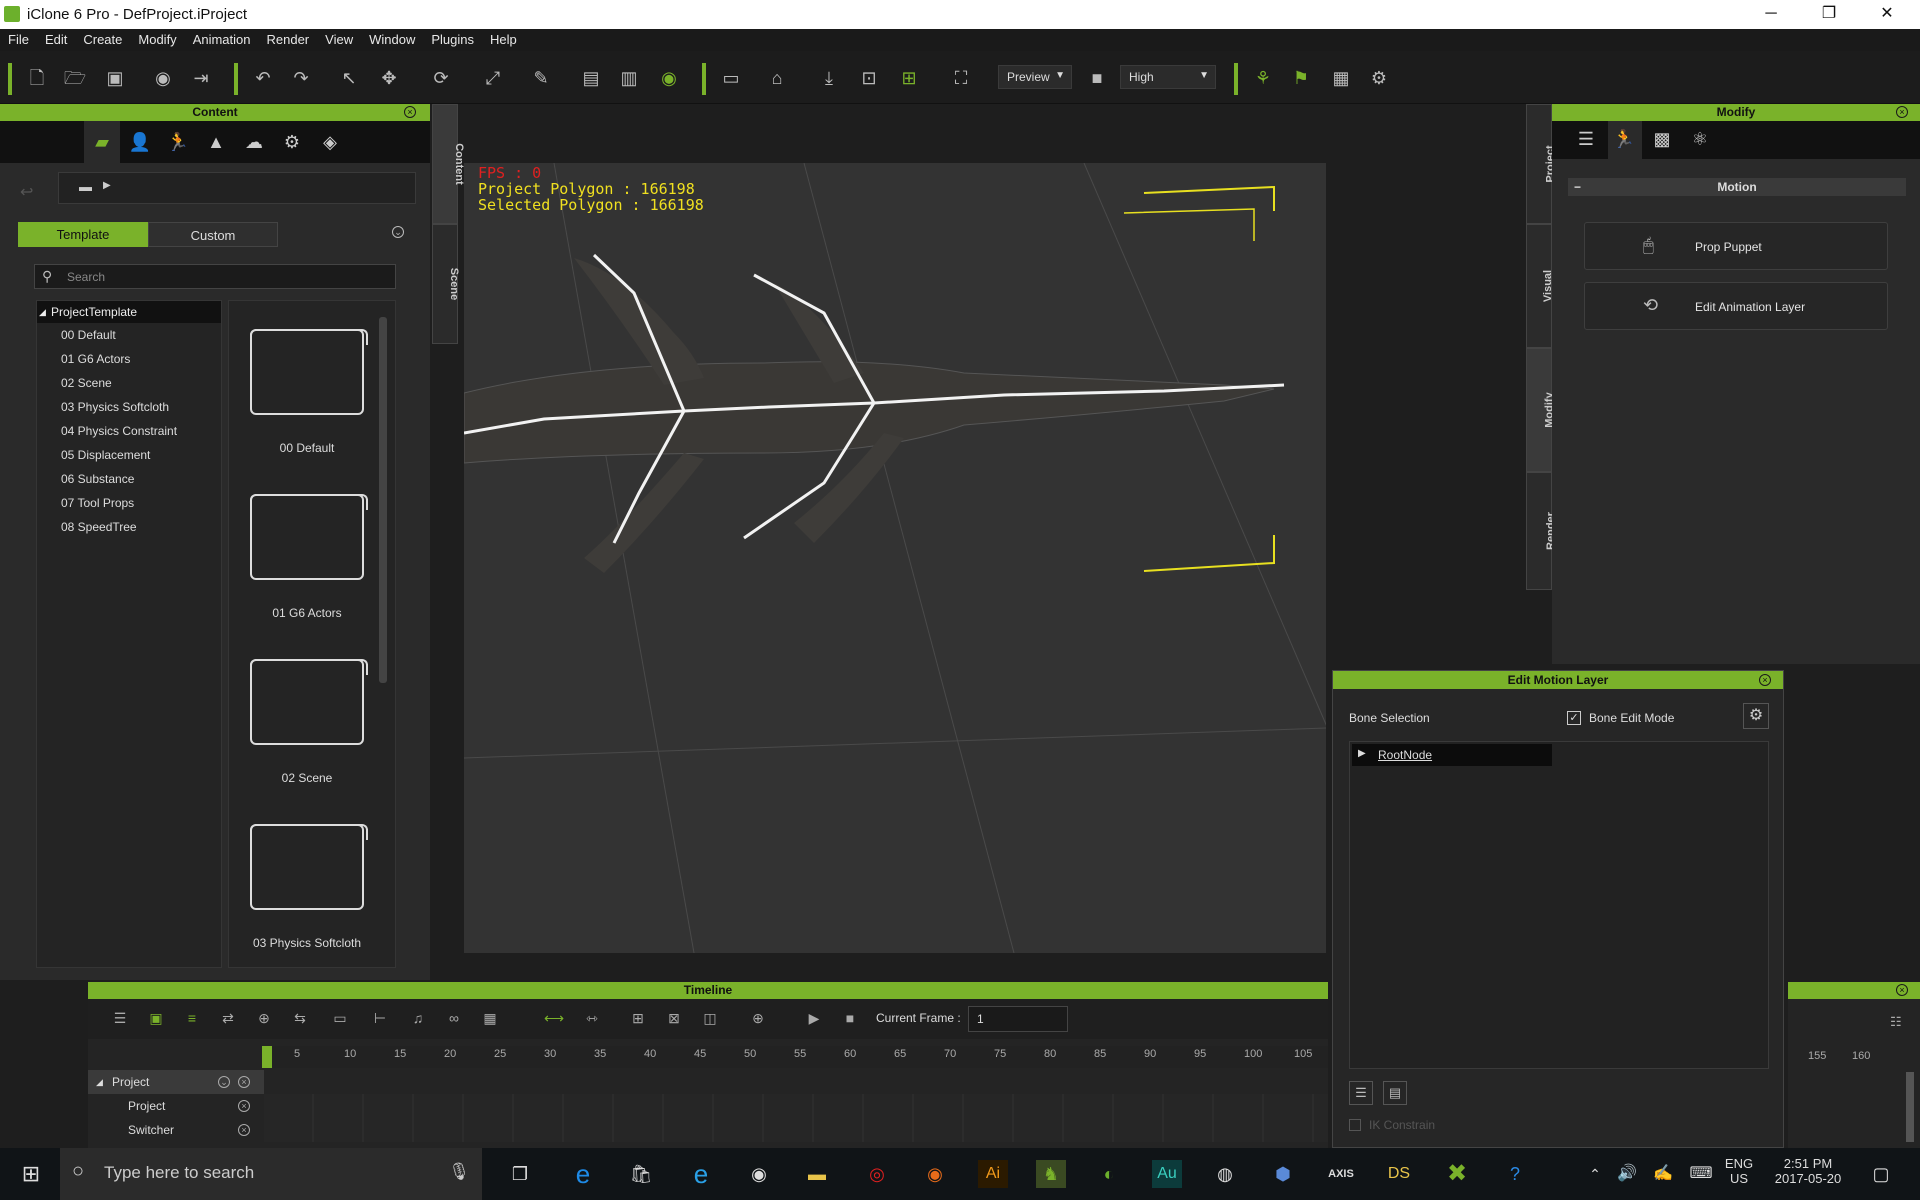 Image resolution: width=1920 pixels, height=1200 pixels. What do you see at coordinates (176, 1082) in the screenshot?
I see `track-row-project: ◢ Project ⌄ ×` at bounding box center [176, 1082].